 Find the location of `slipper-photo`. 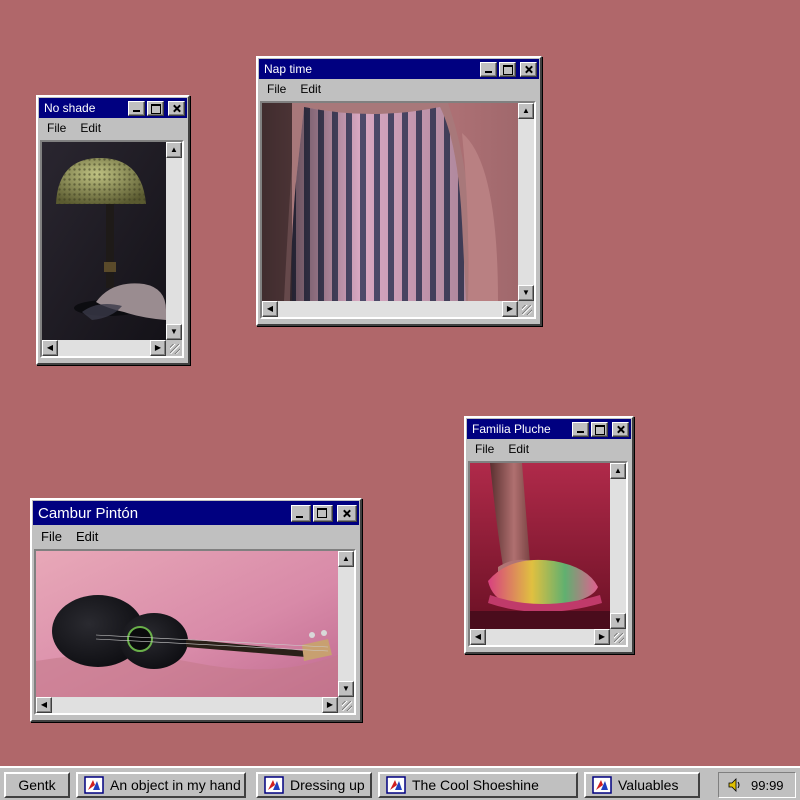

slipper-photo is located at coordinates (540, 546).